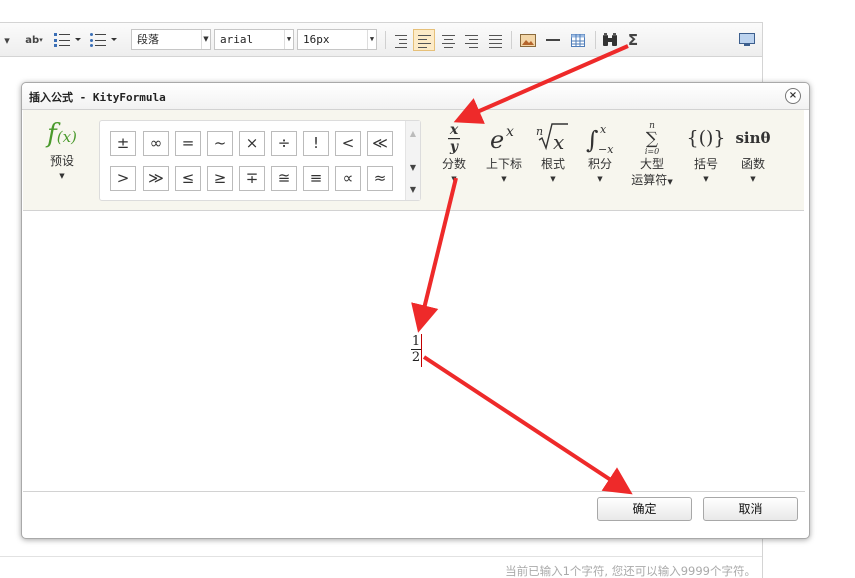 The height and width of the screenshot is (578, 855). I want to click on symbol-button: <, so click(348, 143).